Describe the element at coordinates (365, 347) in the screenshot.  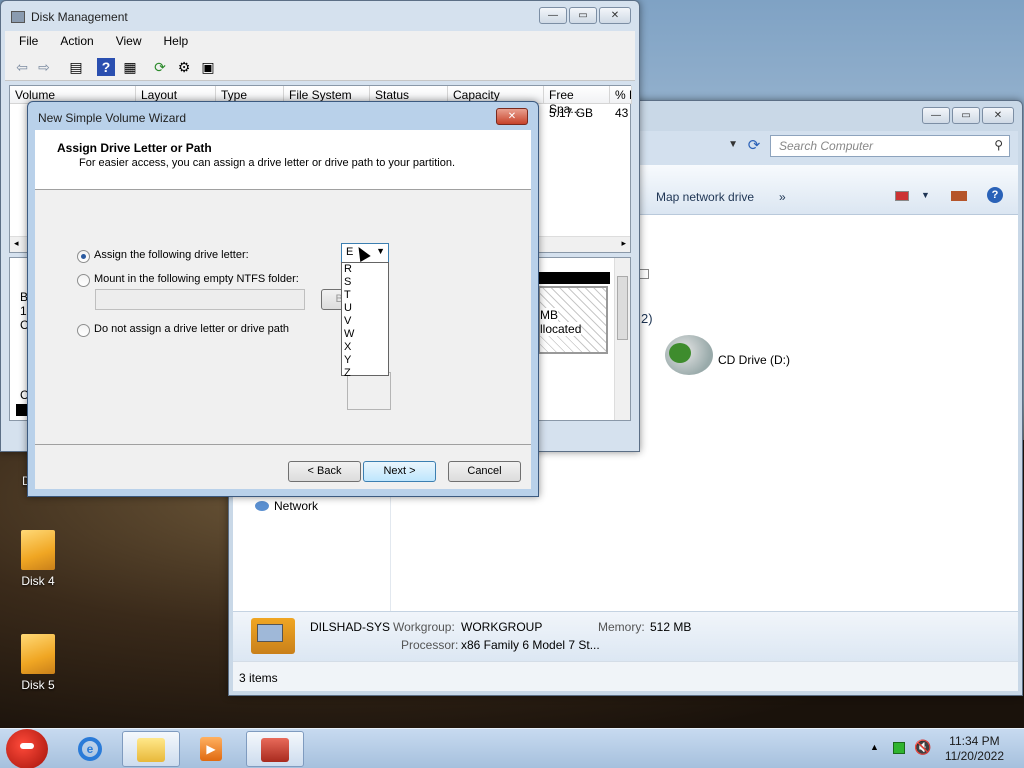
I see `drive-letter-option: X` at that location.